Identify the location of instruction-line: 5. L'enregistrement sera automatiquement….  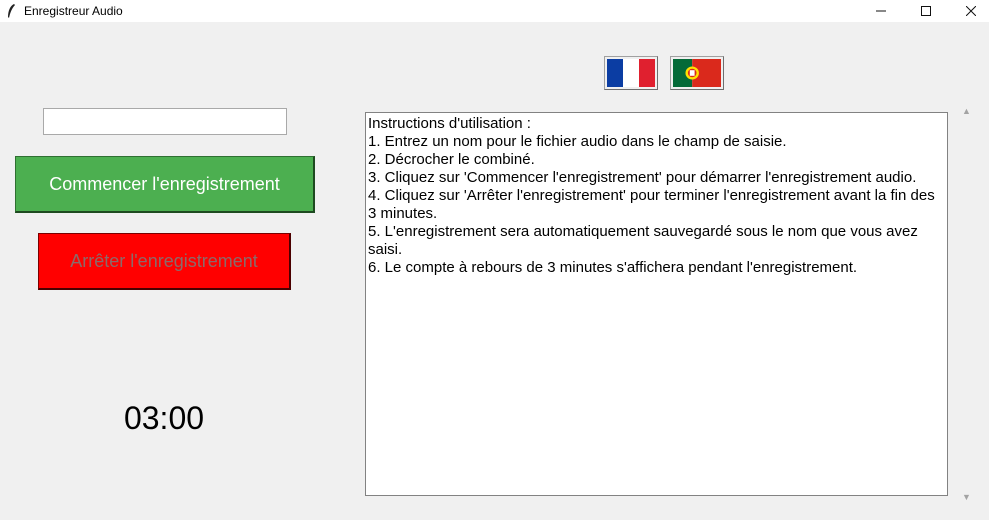
(645, 240).